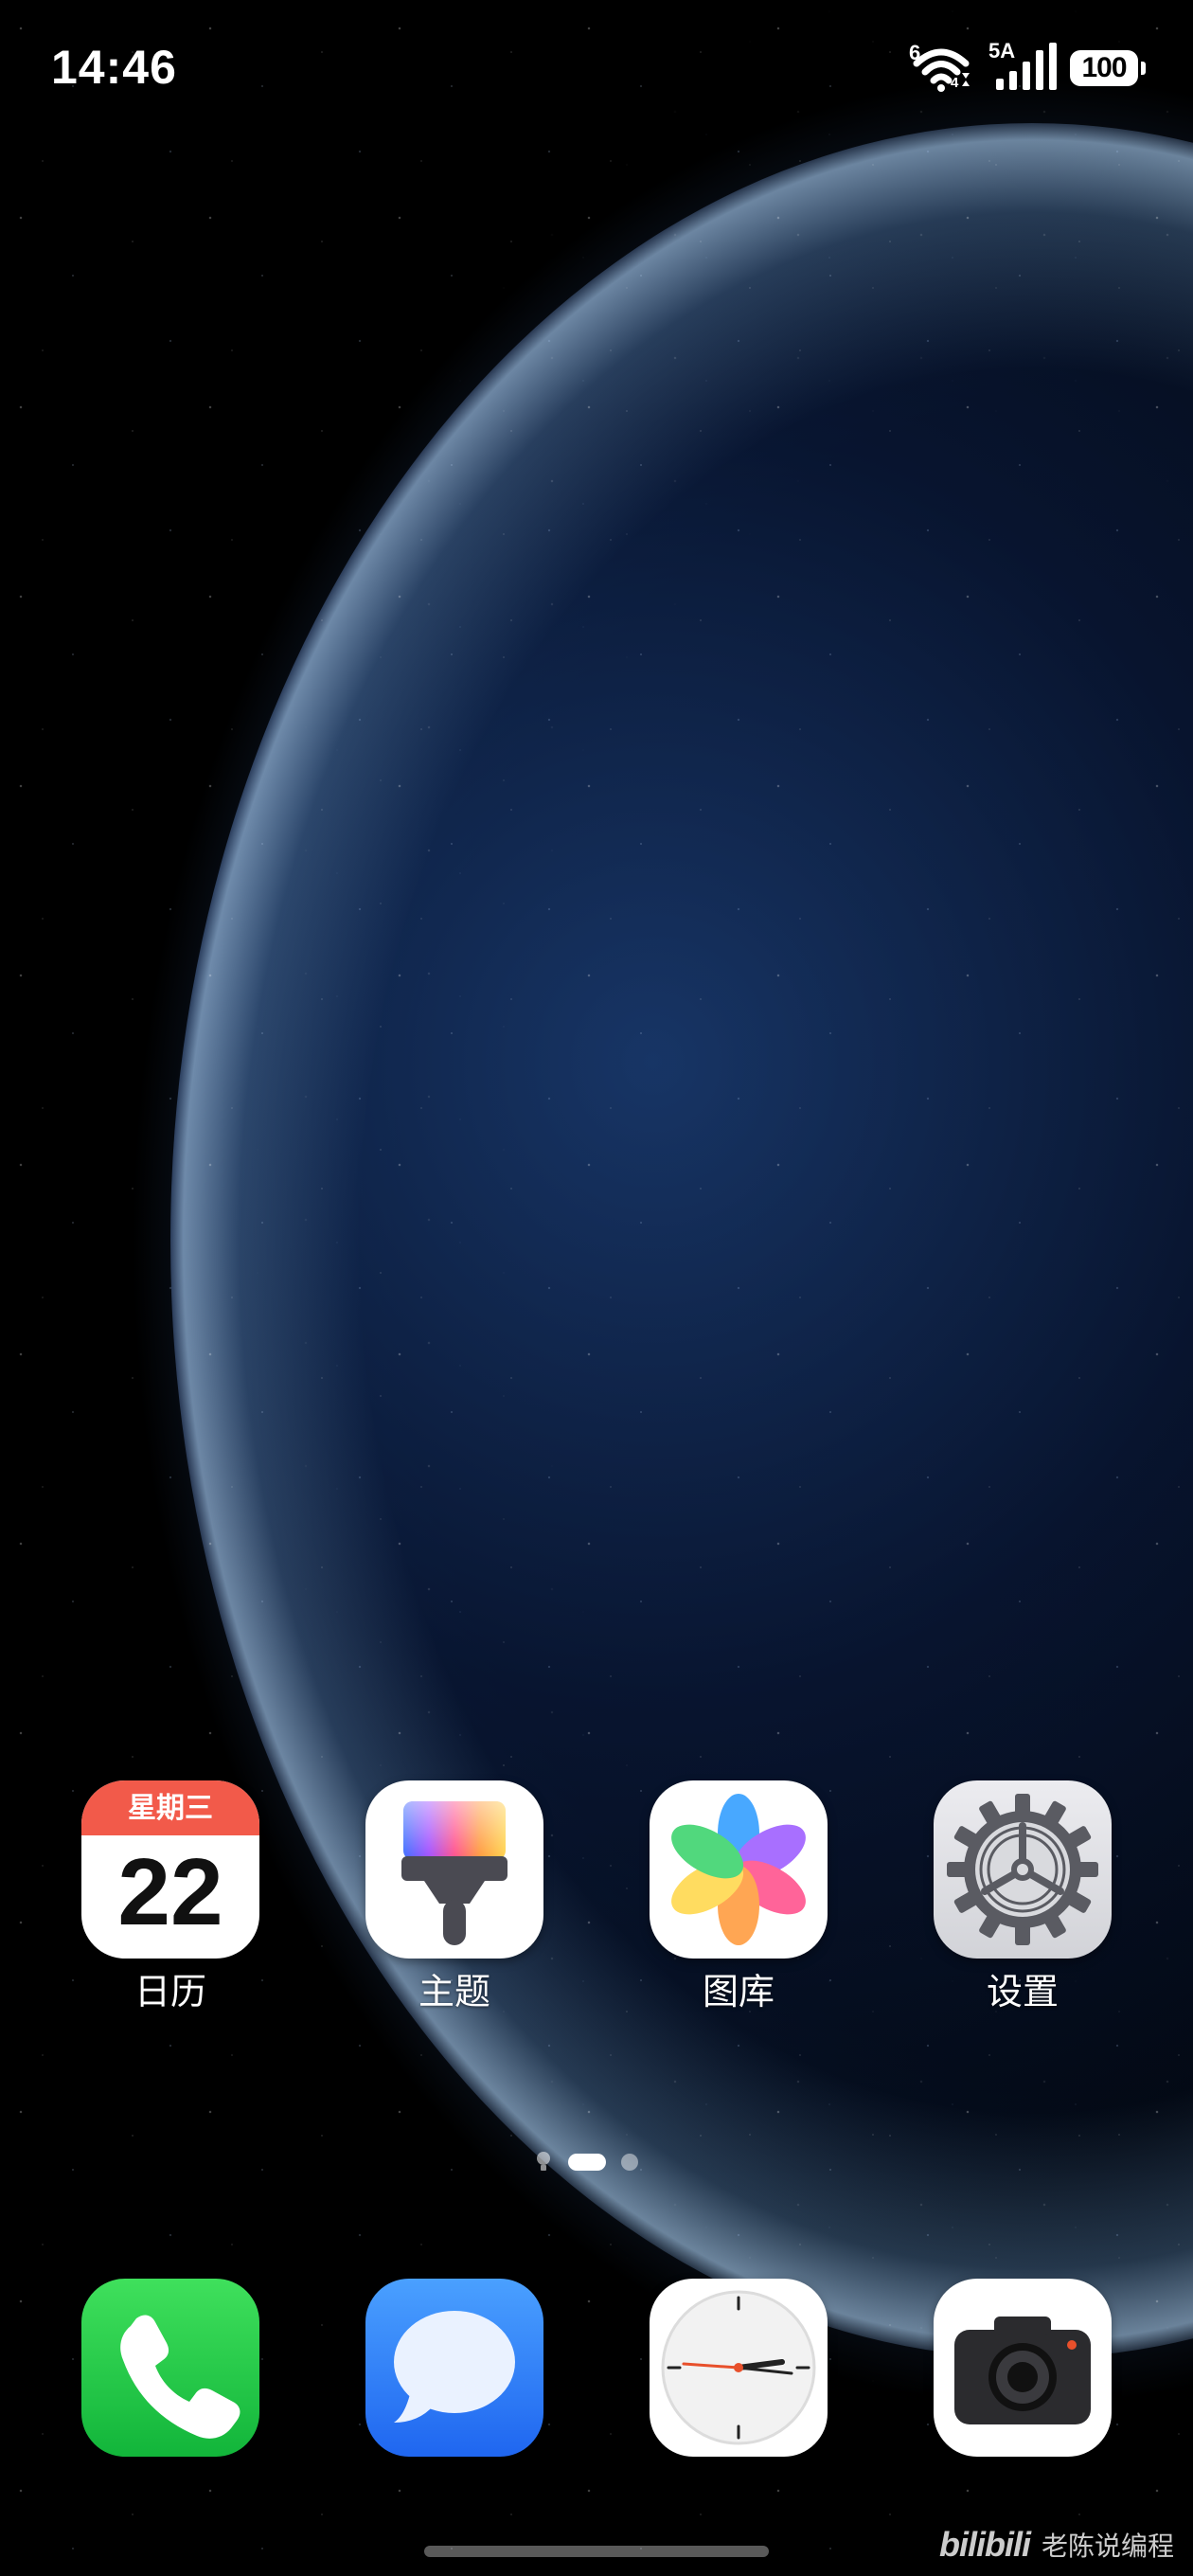  I want to click on dock-clock, so click(738, 2368).